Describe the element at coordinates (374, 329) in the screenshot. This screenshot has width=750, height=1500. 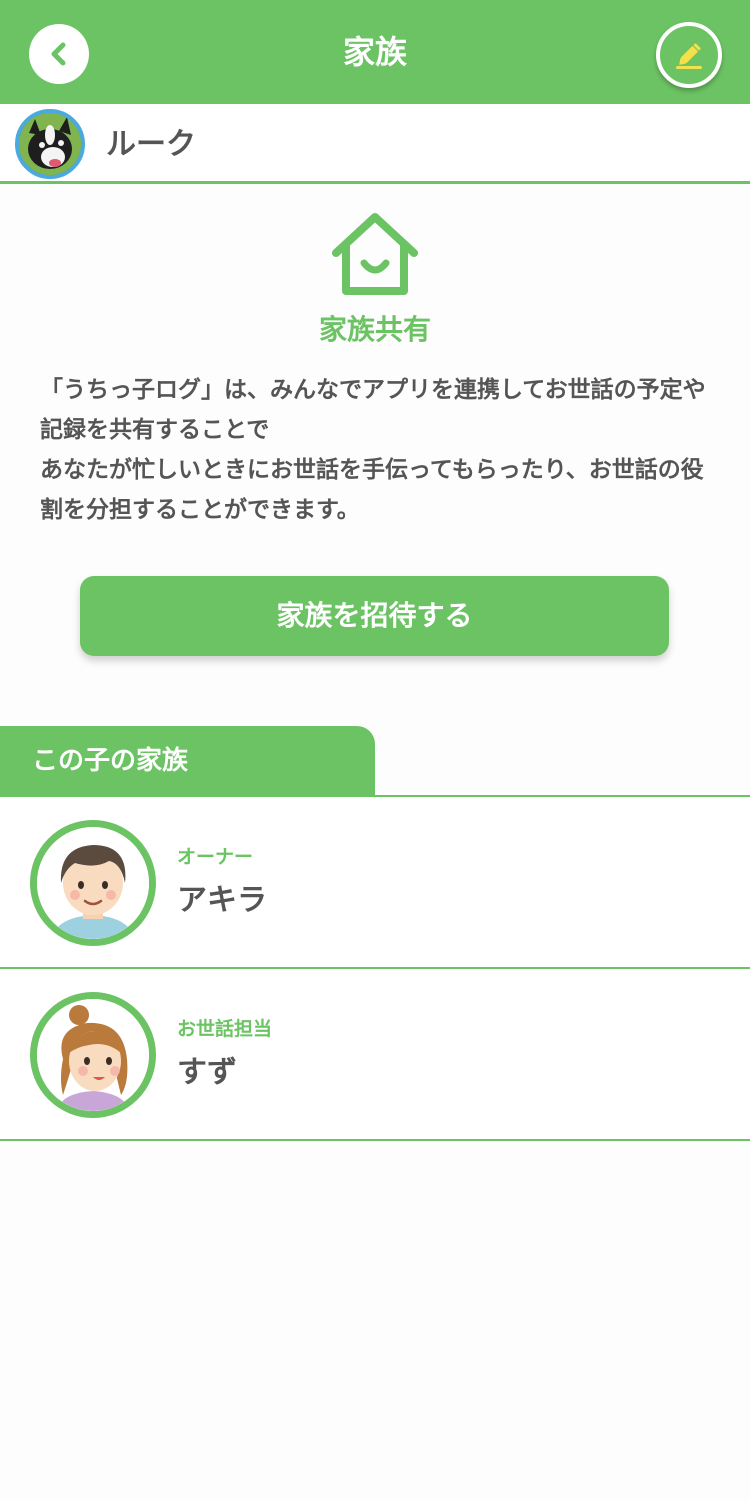
I see `share-title: 家族共有` at that location.